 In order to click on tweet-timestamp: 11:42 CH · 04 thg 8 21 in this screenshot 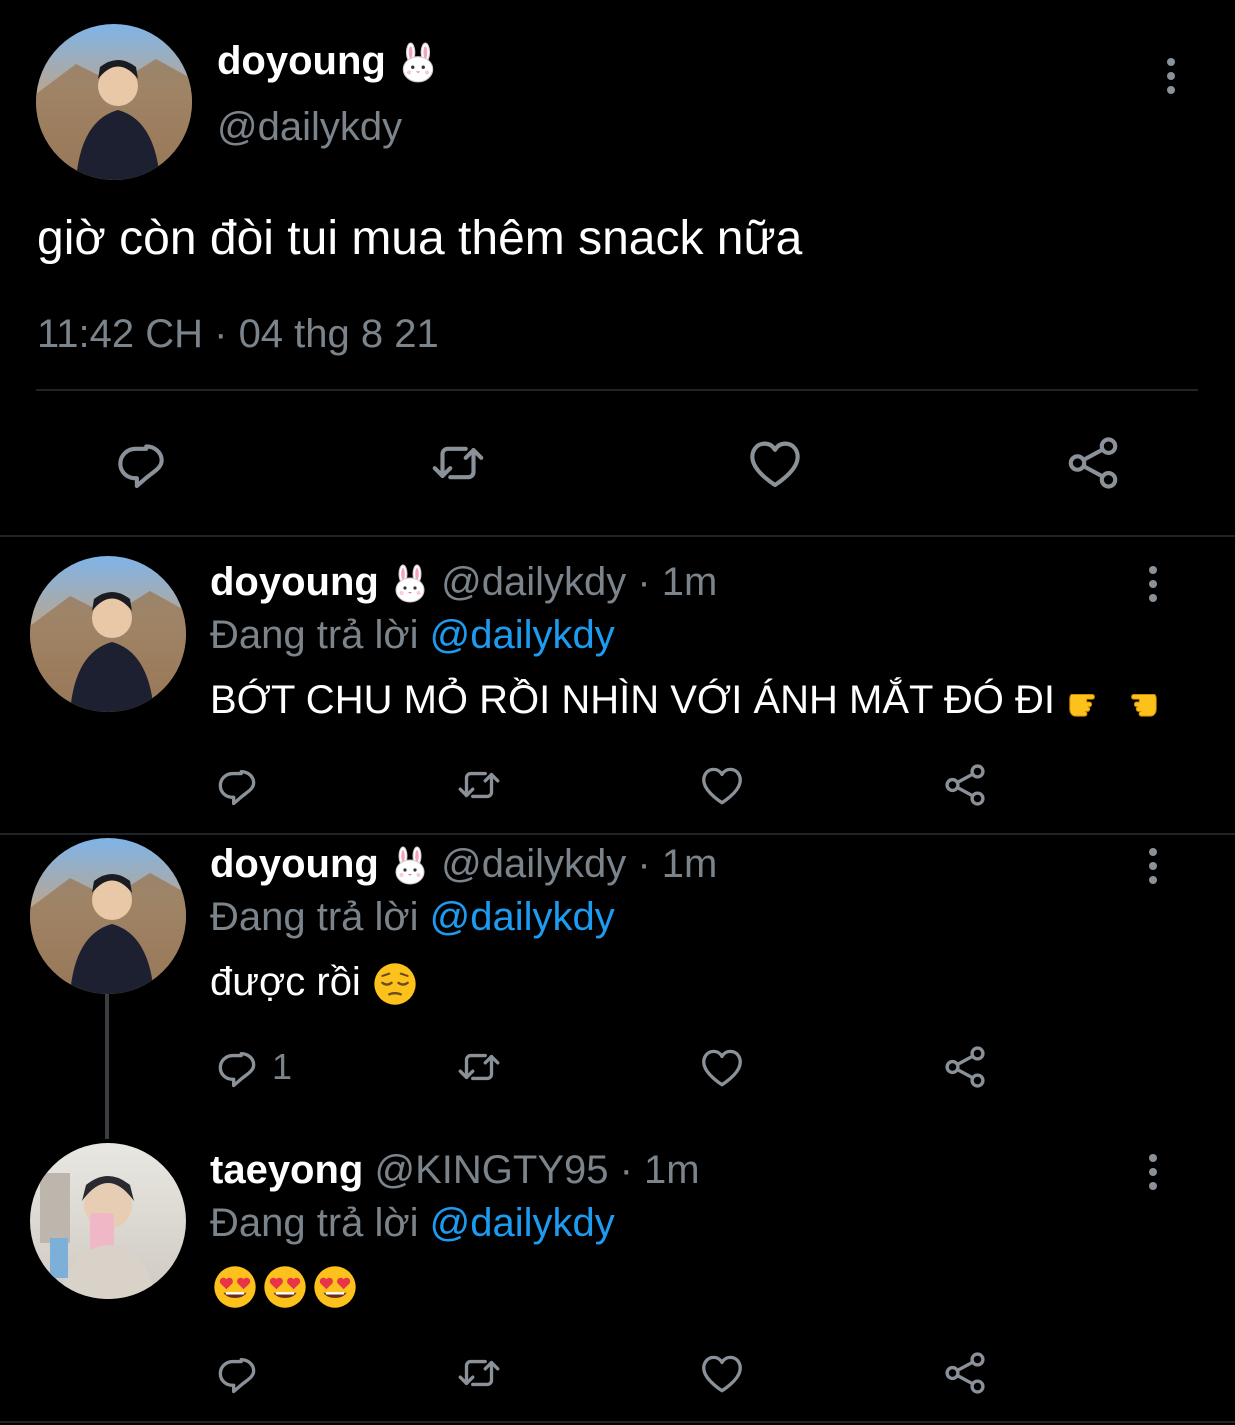, I will do `click(238, 334)`.